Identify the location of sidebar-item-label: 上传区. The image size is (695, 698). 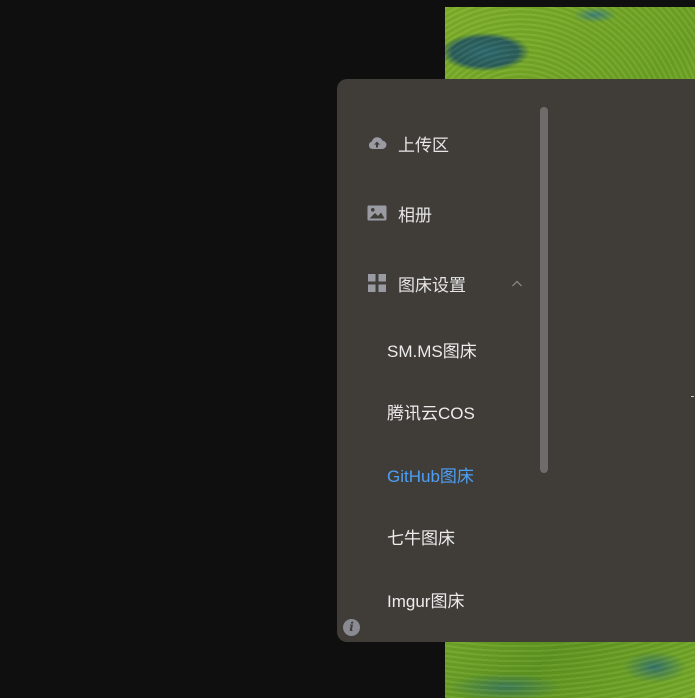
(423, 145).